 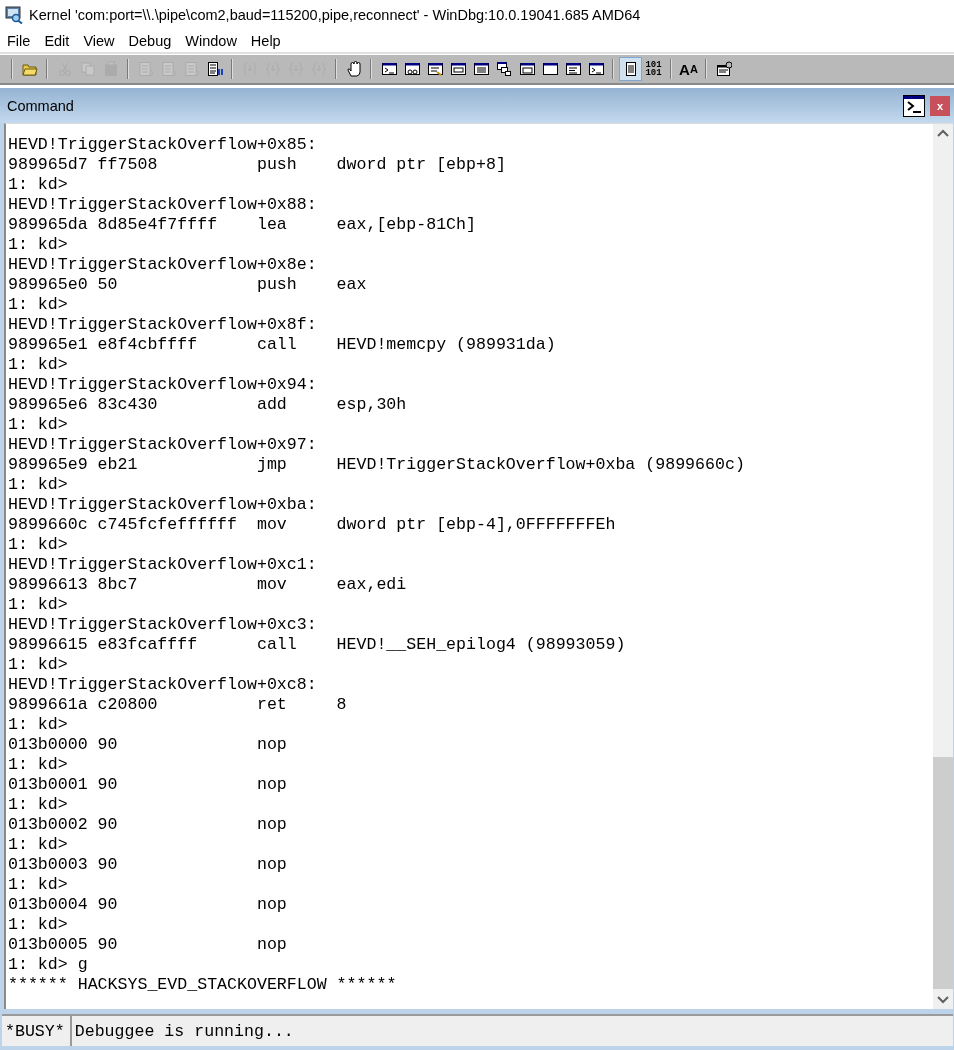 I want to click on opcode-bytes: 8bc7, so click(x=117, y=584).